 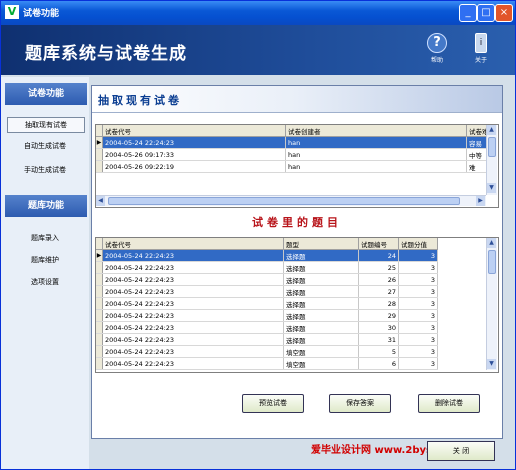 What do you see at coordinates (486, 13) in the screenshot?
I see `maximize-button: □` at bounding box center [486, 13].